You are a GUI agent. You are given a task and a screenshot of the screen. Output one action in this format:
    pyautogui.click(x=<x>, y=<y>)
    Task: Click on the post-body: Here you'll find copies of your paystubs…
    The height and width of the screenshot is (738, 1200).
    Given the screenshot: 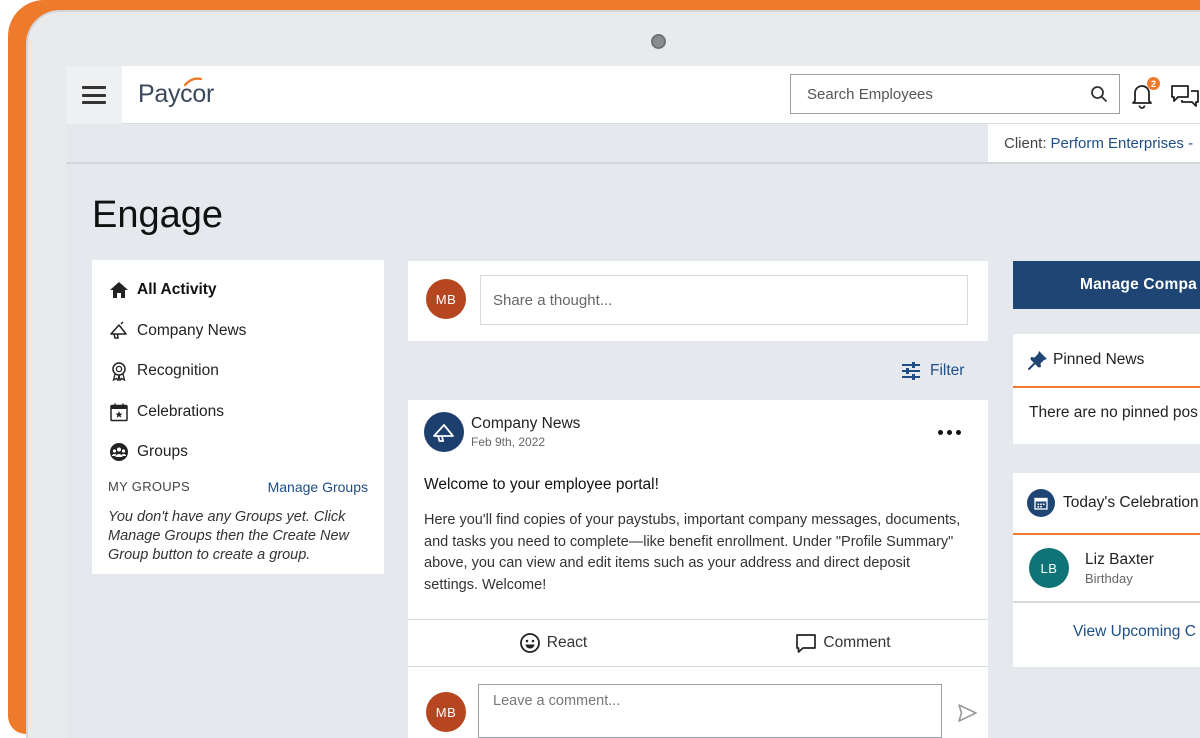 What is the action you would take?
    pyautogui.click(x=692, y=552)
    